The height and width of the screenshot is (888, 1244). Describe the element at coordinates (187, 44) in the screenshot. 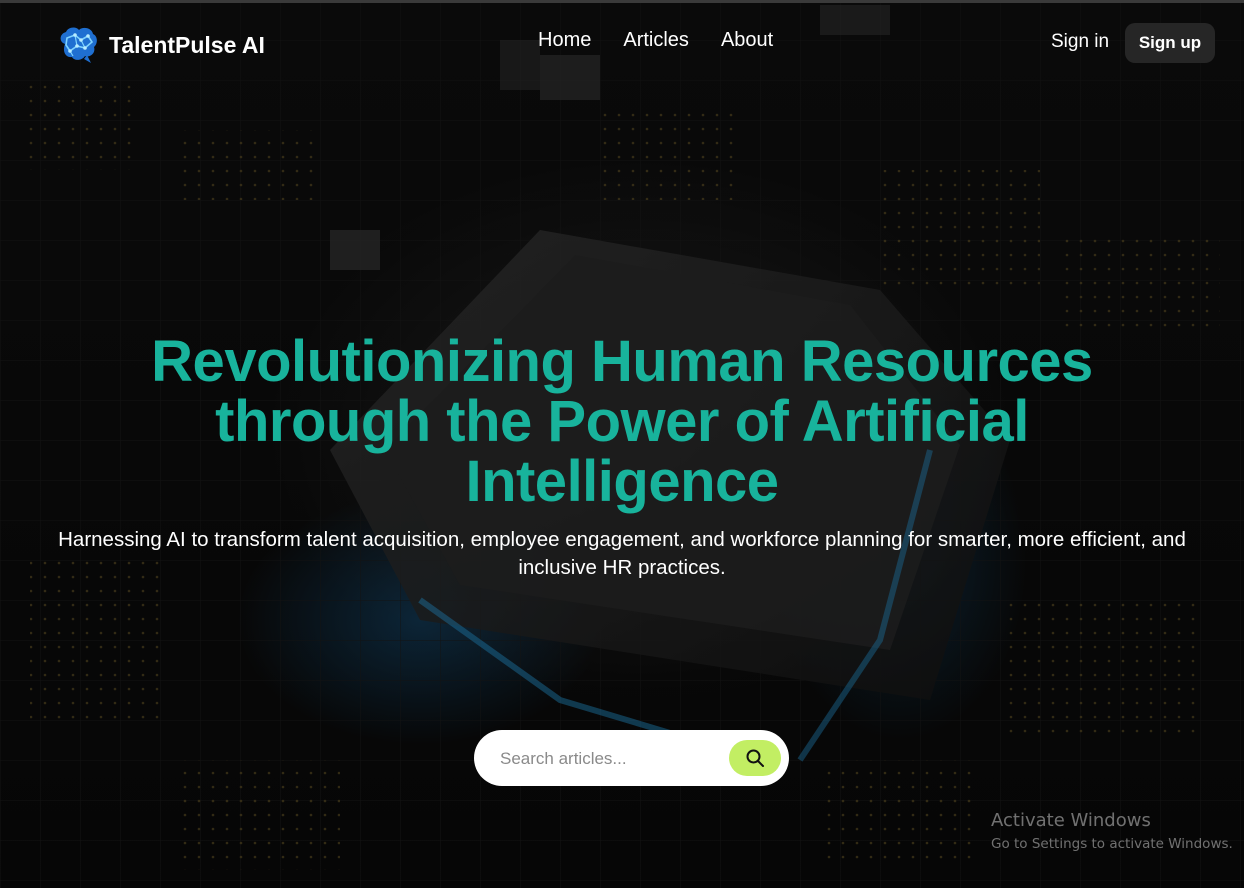

I see `brand-name: TalentPulse AI` at that location.